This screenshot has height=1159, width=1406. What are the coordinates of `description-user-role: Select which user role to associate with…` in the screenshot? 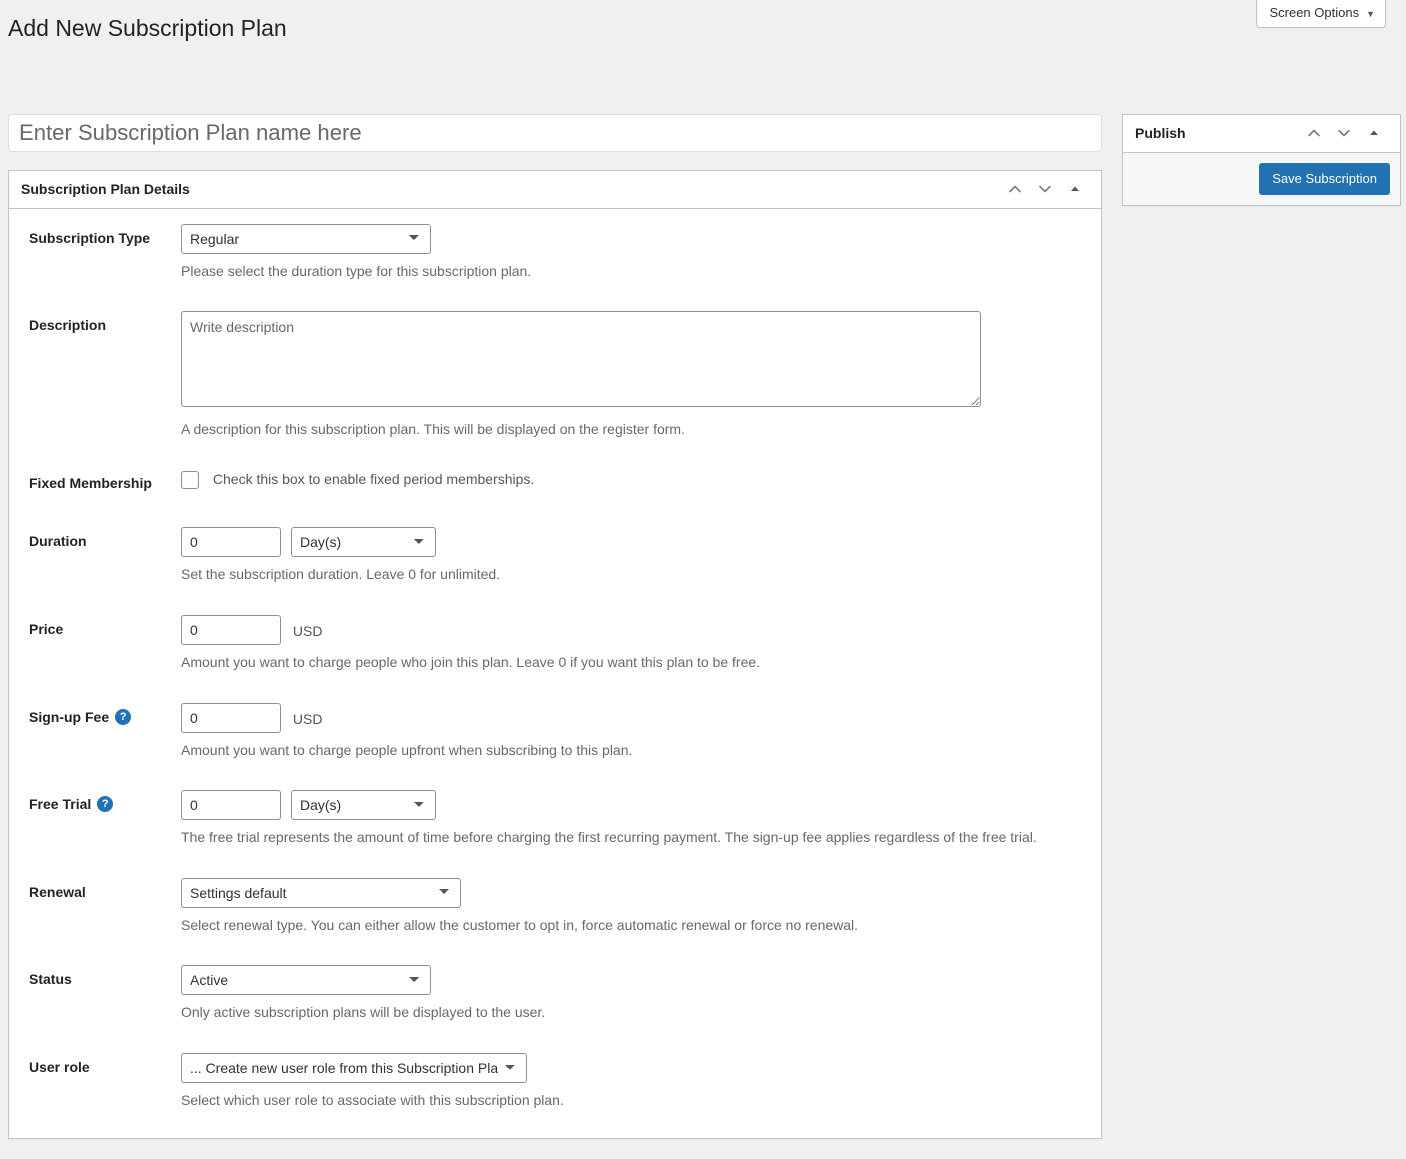 It's located at (372, 1100).